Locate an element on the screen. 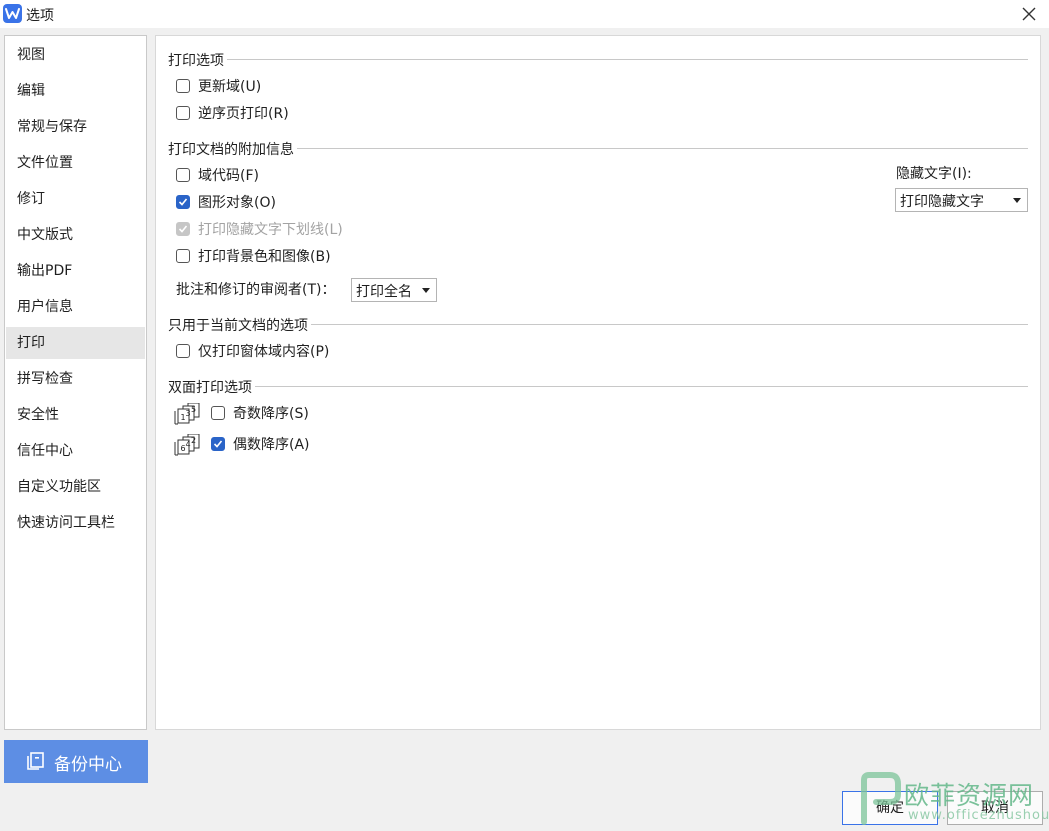 This screenshot has height=831, width=1049. backup-center-button: 备份中心 is located at coordinates (76, 761).